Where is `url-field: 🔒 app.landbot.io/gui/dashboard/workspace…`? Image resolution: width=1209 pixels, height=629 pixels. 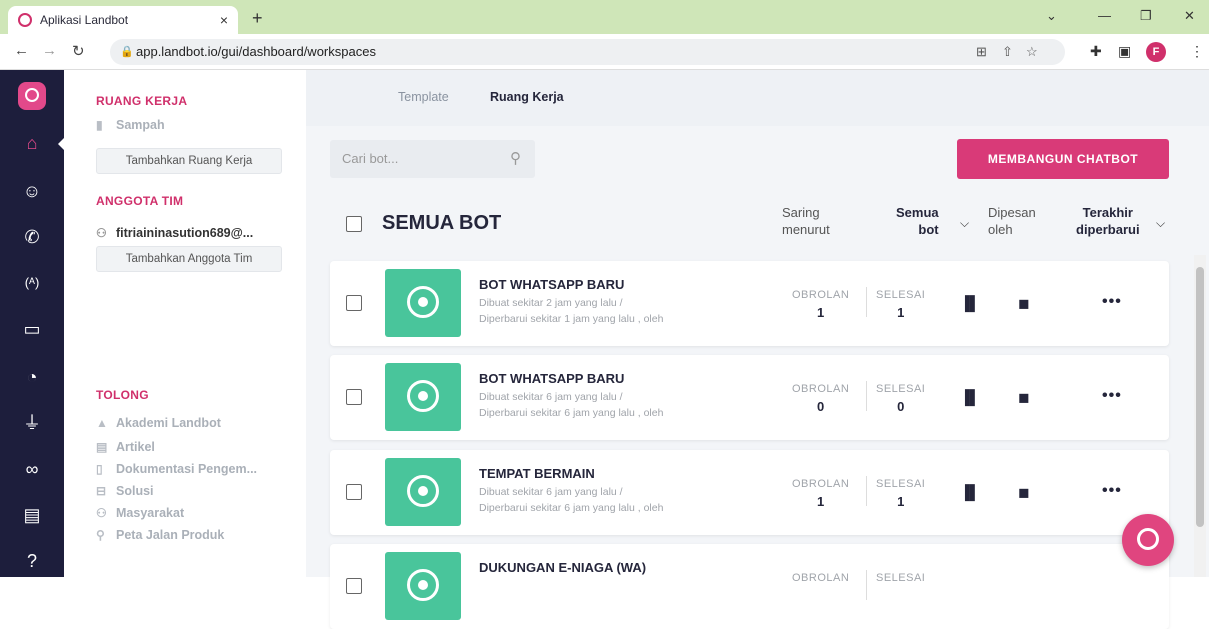
url-field: 🔒 app.landbot.io/gui/dashboard/workspace… is located at coordinates (587, 52).